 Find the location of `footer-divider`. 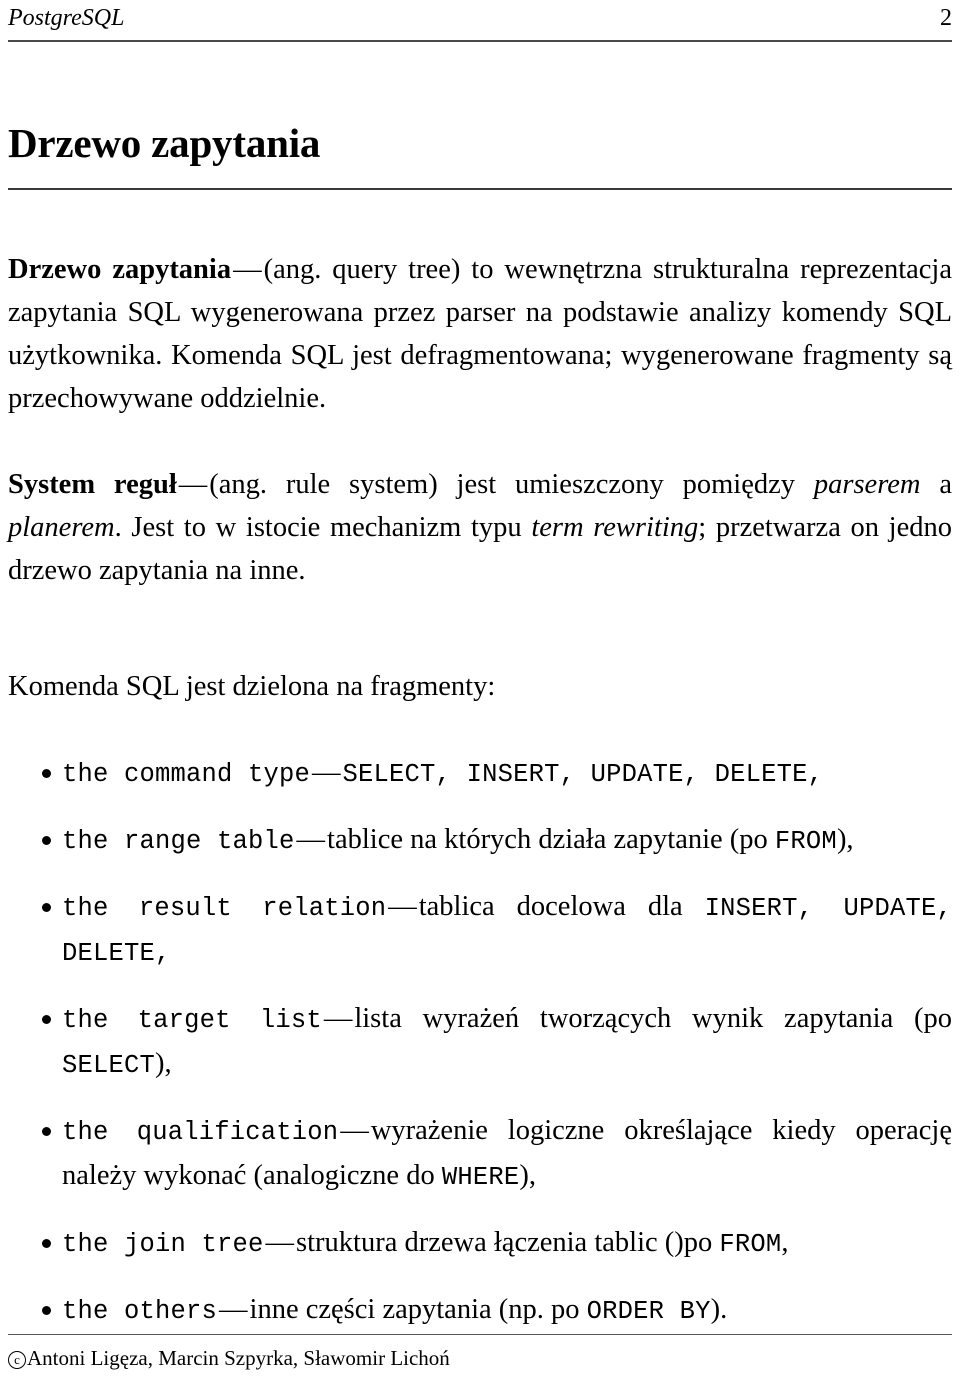

footer-divider is located at coordinates (480, 1334).